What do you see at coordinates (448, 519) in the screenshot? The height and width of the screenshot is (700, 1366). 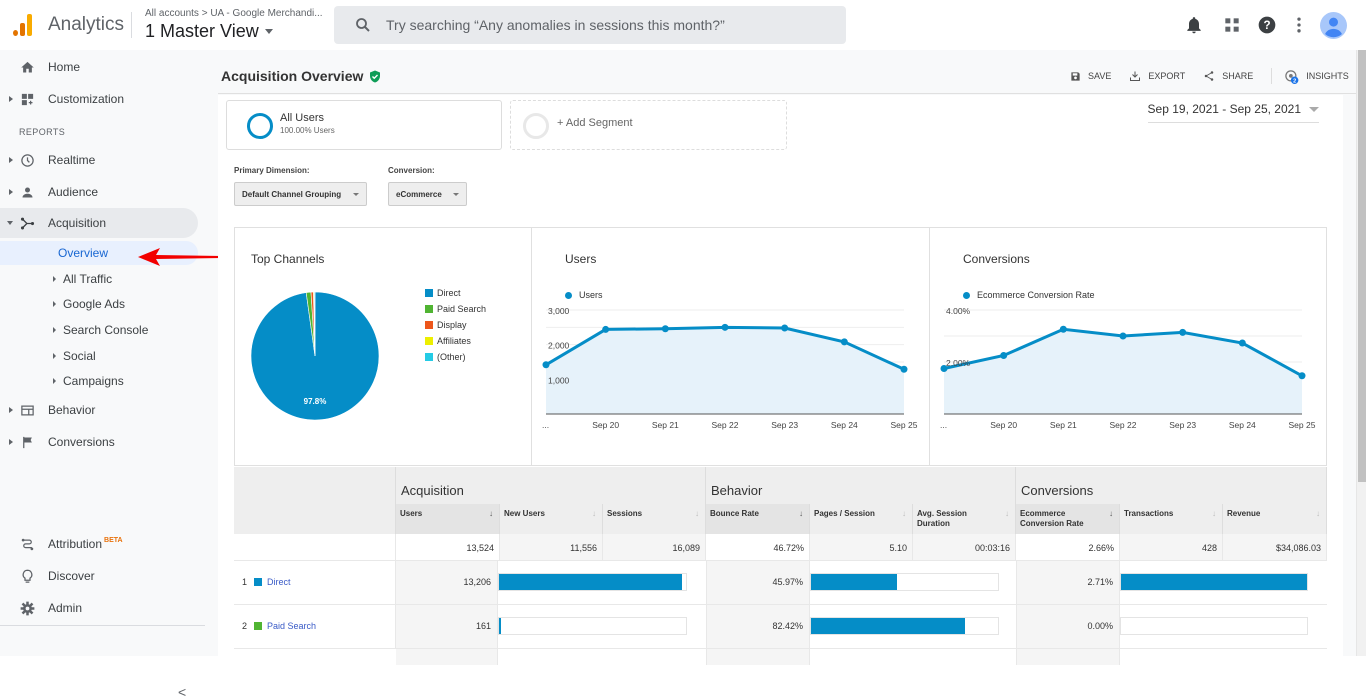 I see `column-header-users: Users ↓` at bounding box center [448, 519].